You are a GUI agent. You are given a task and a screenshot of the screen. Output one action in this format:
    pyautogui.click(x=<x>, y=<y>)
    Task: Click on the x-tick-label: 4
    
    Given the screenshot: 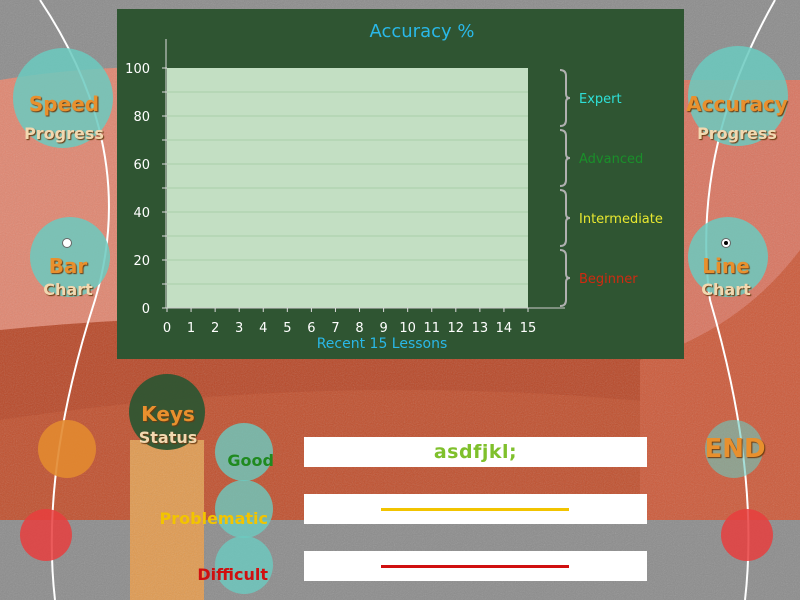 What is the action you would take?
    pyautogui.click(x=263, y=328)
    